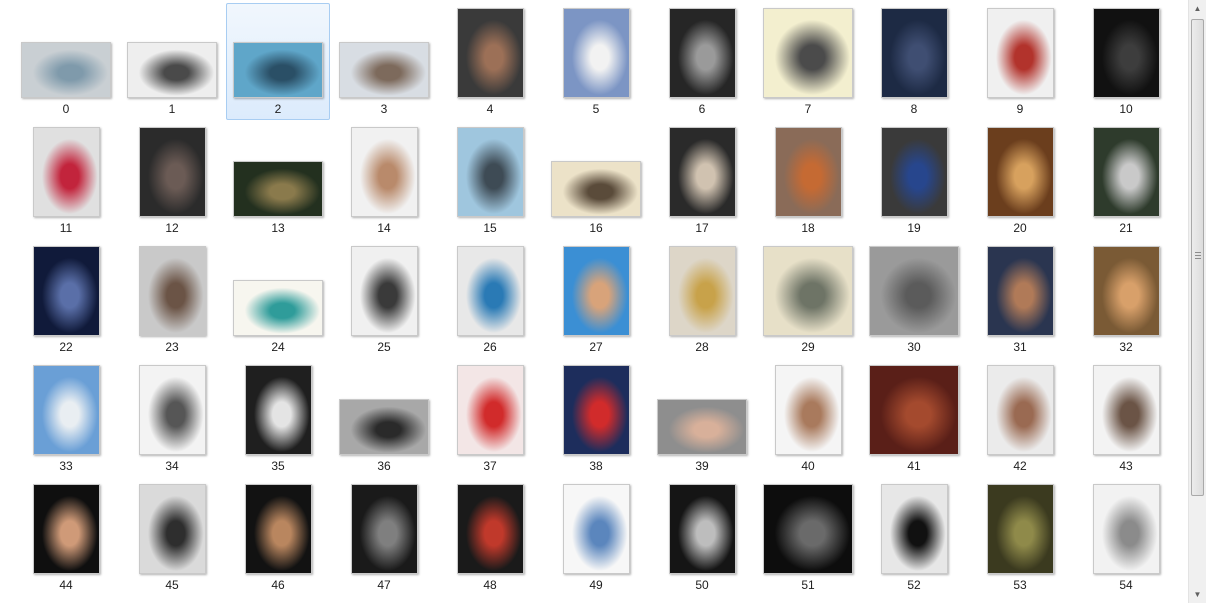 This screenshot has width=1206, height=603. What do you see at coordinates (490, 180) in the screenshot?
I see `image-thumbnail-item: 15` at bounding box center [490, 180].